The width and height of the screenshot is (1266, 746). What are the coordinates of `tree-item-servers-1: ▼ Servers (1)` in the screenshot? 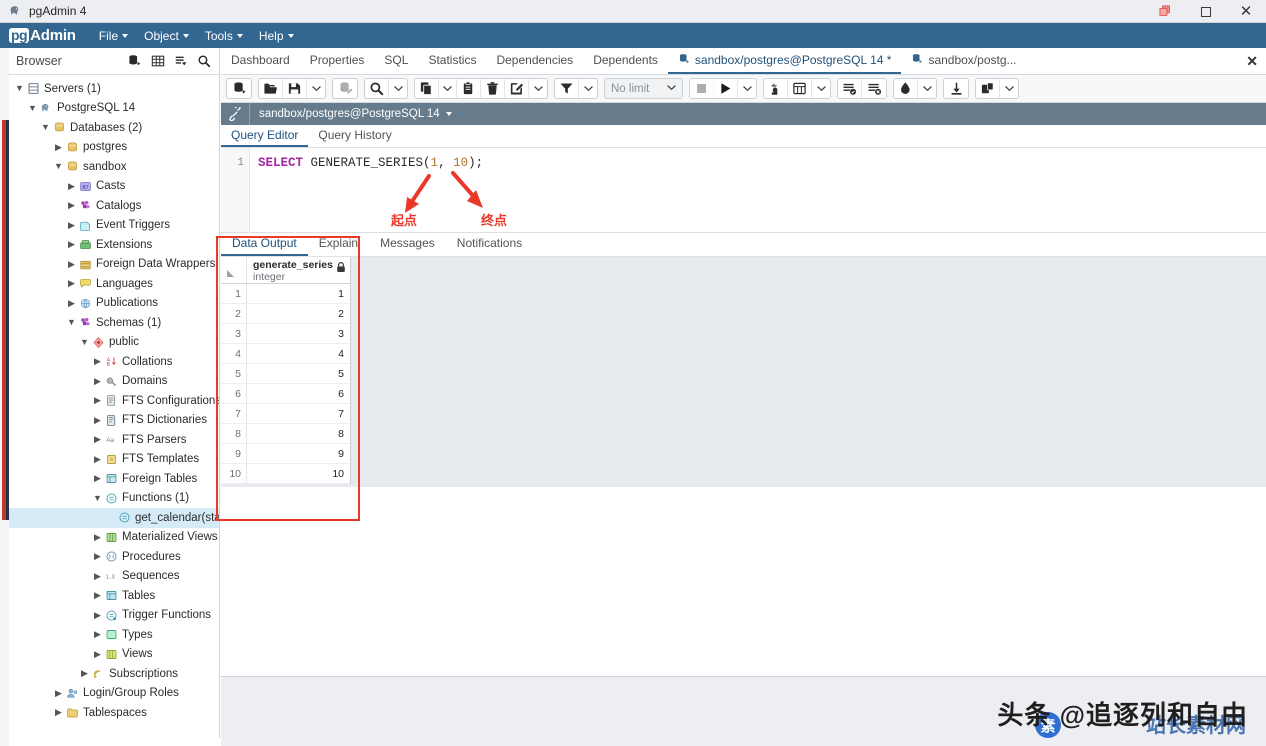 It's located at (114, 89).